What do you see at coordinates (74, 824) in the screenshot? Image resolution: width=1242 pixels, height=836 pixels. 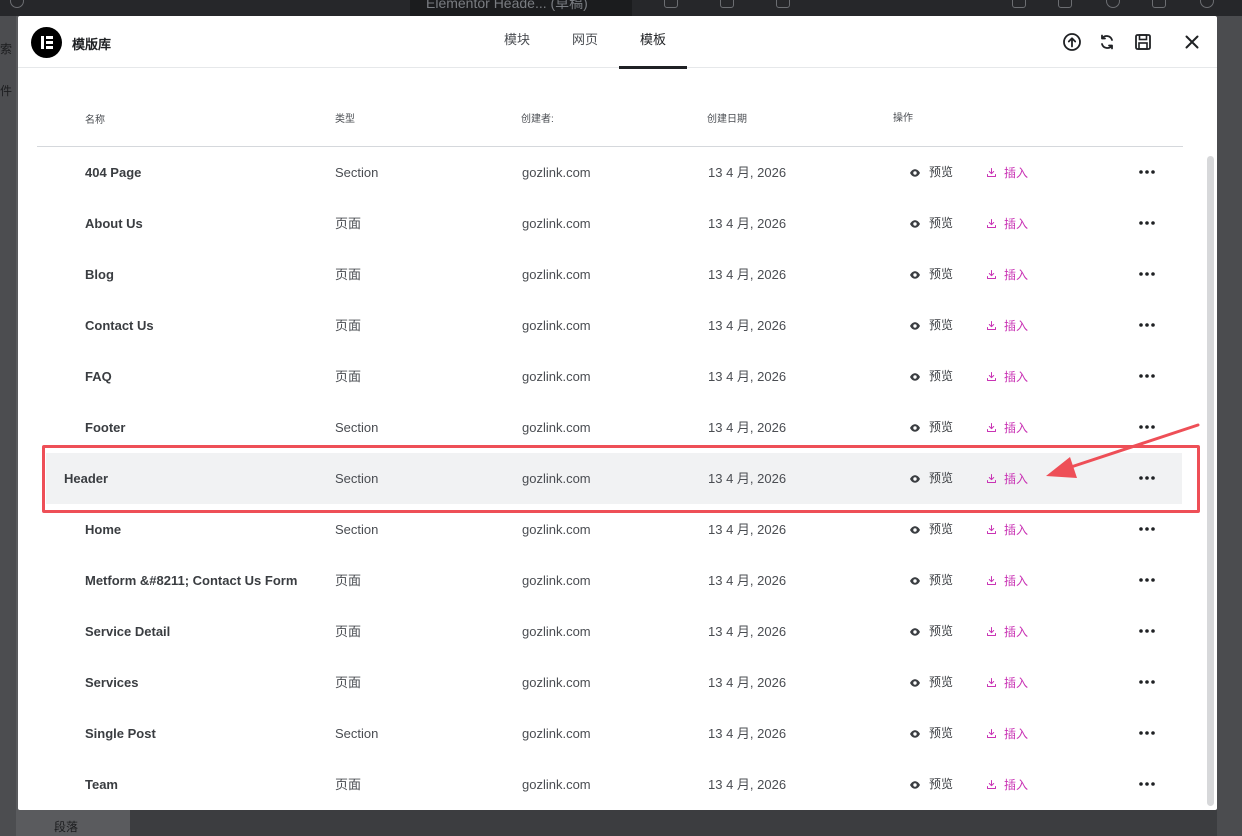 I see `paragraph-widget-label: 段落` at bounding box center [74, 824].